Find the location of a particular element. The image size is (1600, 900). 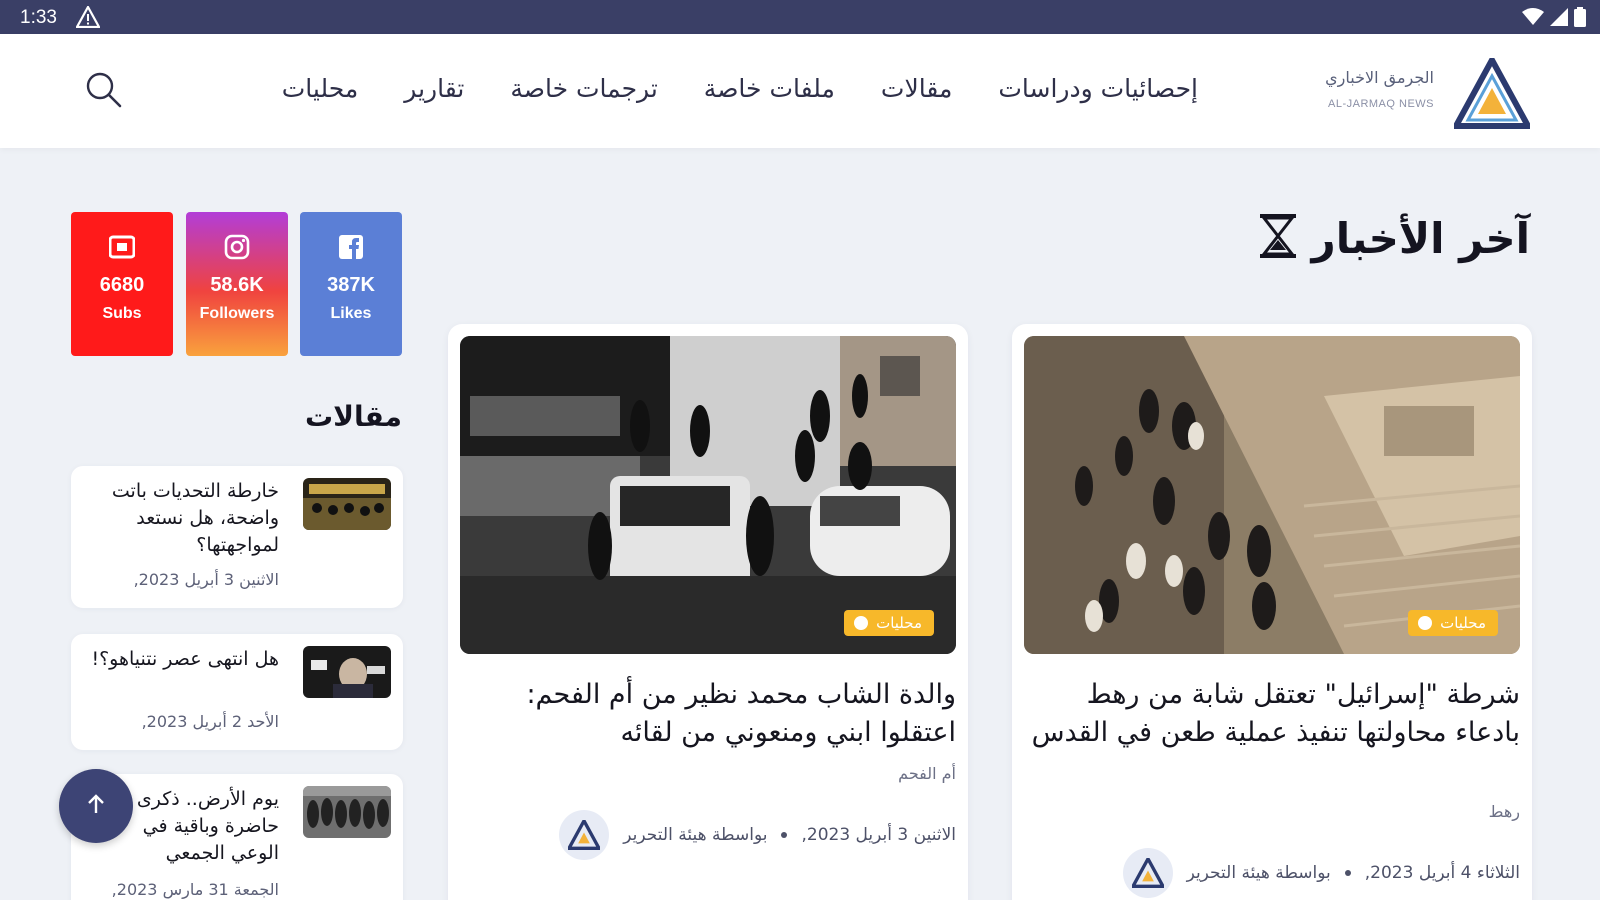

latest-news-heading: آخر الأخبار is located at coordinates (1394, 238).